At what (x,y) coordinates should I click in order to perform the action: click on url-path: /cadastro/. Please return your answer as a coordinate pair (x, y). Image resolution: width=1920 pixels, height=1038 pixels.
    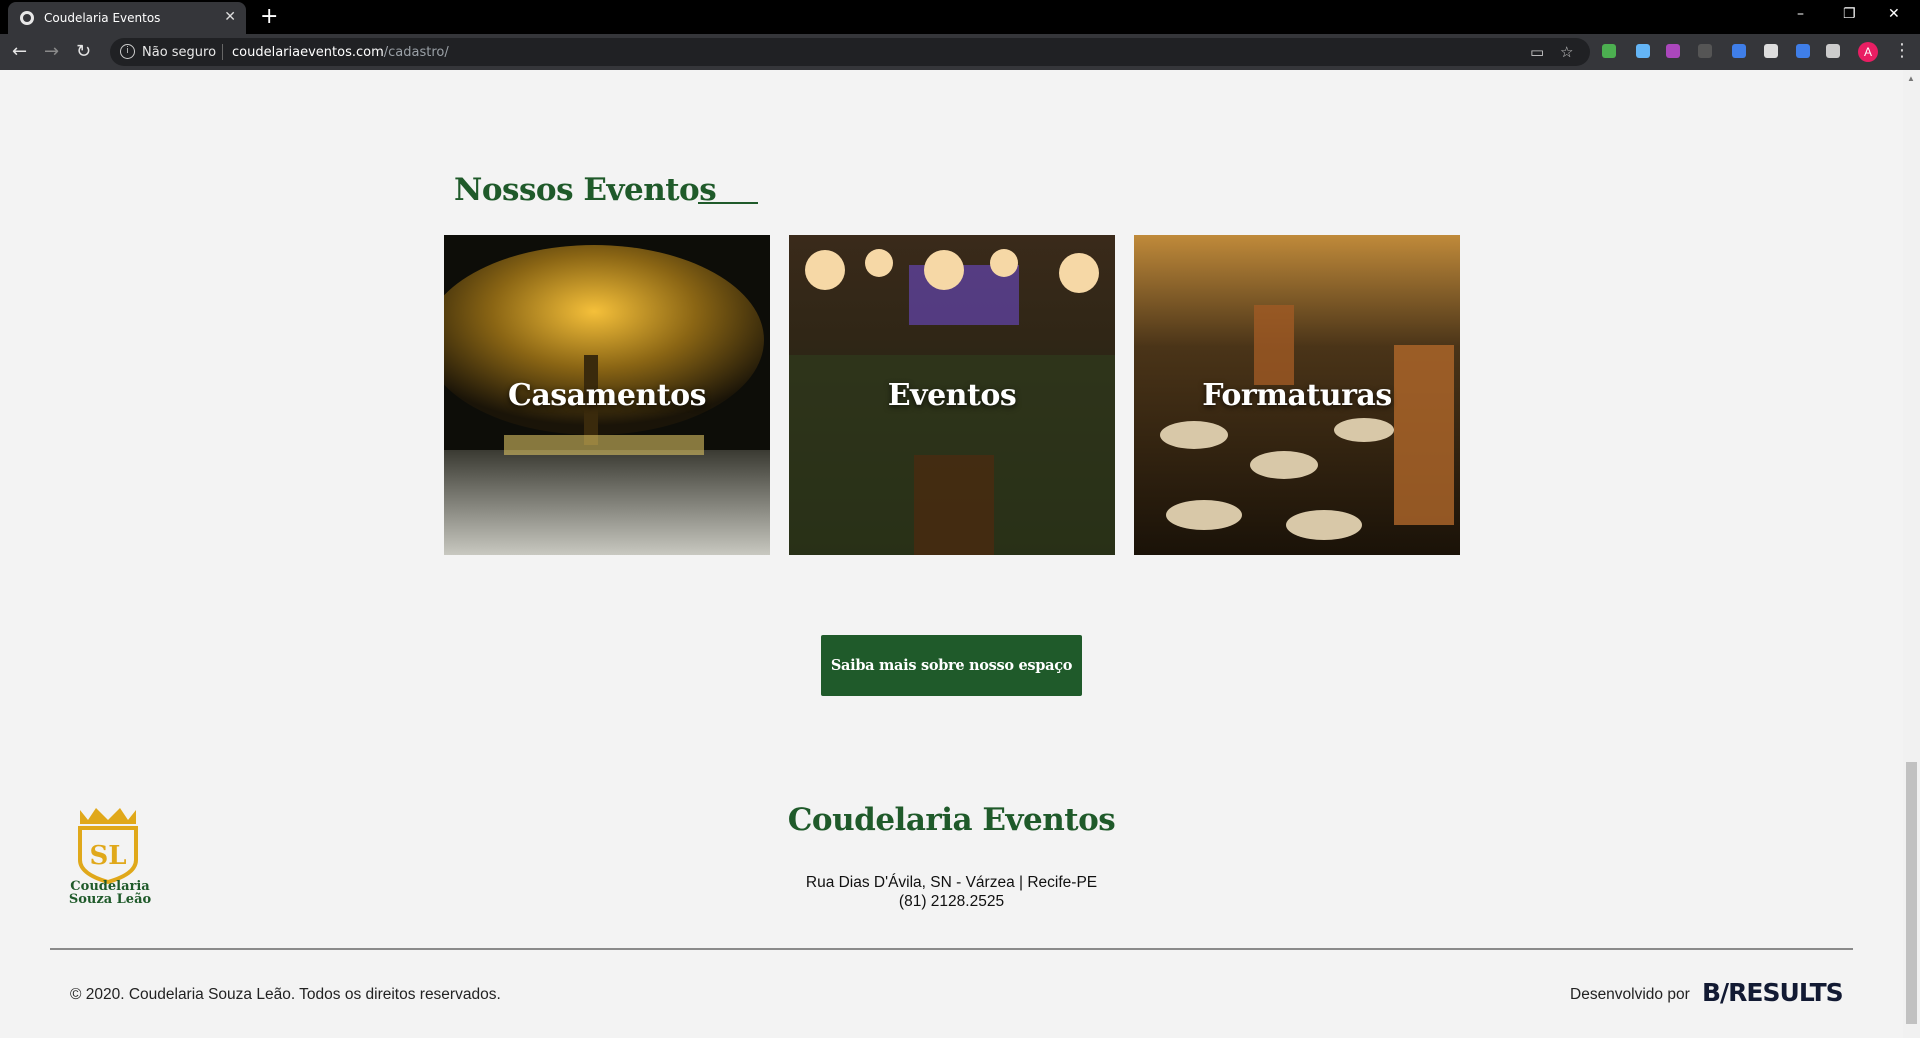
    Looking at the image, I should click on (416, 52).